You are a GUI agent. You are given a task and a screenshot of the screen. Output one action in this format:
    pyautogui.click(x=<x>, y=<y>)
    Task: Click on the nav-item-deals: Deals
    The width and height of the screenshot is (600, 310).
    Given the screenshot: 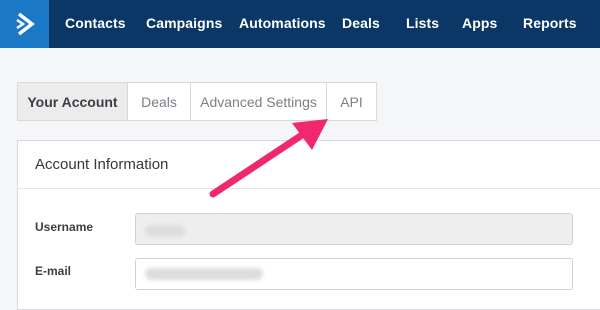 What is the action you would take?
    pyautogui.click(x=361, y=23)
    